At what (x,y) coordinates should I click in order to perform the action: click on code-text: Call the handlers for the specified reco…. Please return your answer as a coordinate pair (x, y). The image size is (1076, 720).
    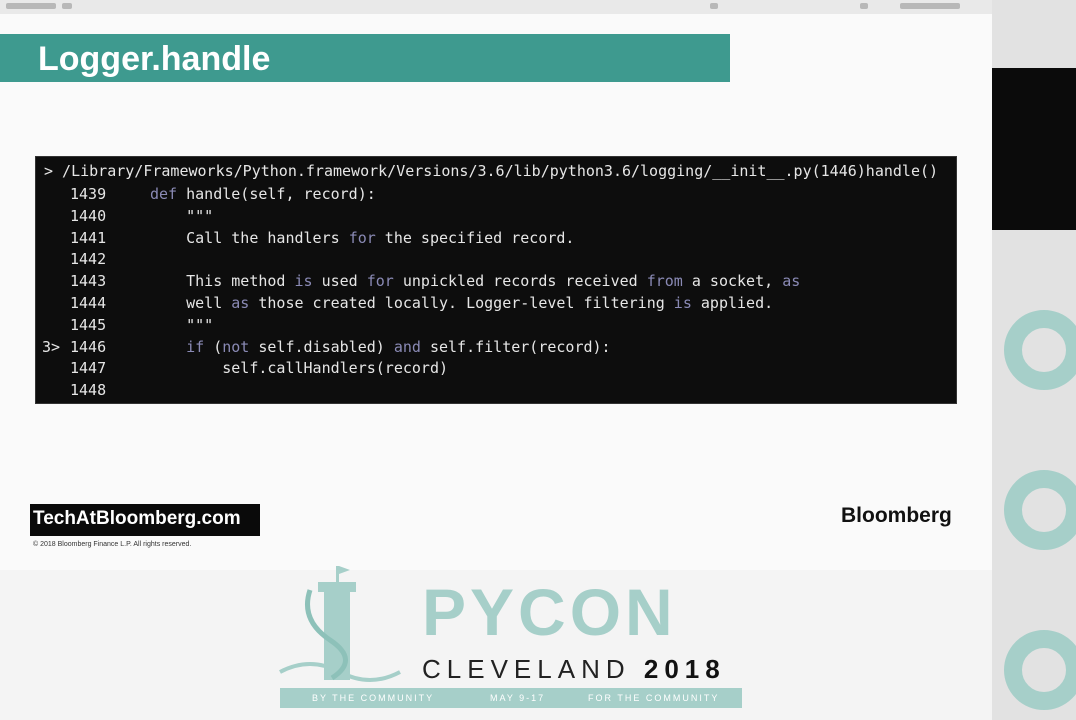
    Looking at the image, I should click on (362, 237).